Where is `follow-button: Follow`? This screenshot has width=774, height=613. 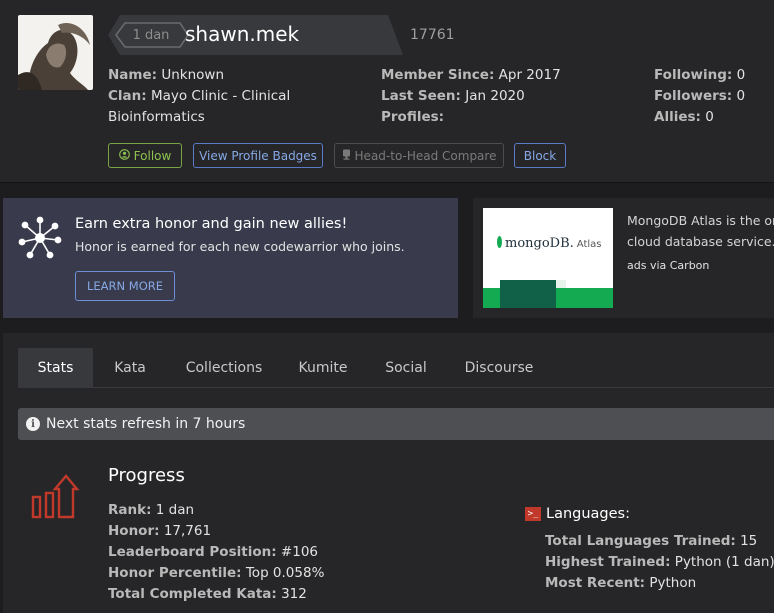
follow-button: Follow is located at coordinates (145, 155).